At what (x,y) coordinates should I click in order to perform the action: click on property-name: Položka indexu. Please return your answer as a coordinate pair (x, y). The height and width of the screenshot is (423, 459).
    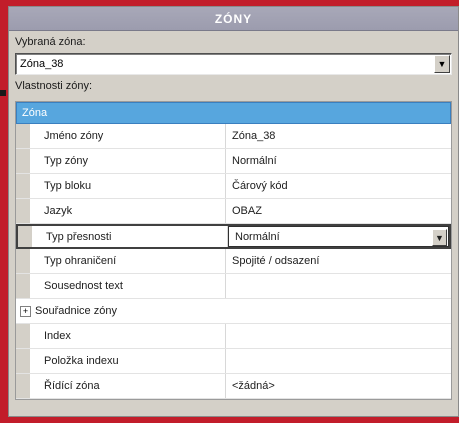
    Looking at the image, I should click on (128, 361).